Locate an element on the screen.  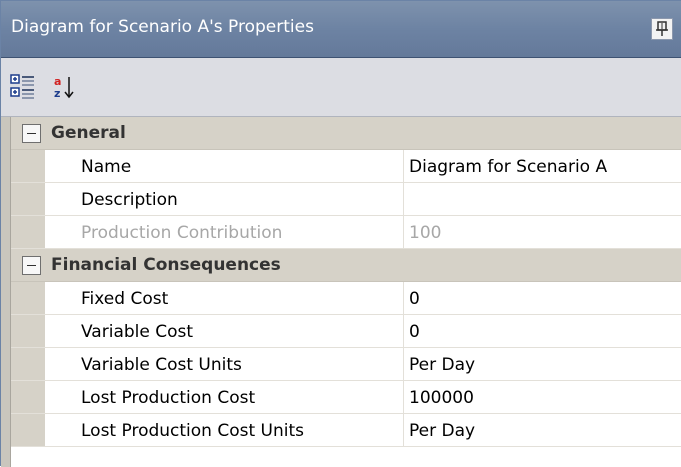
category-row: Financial Consequences is located at coordinates (341, 265).